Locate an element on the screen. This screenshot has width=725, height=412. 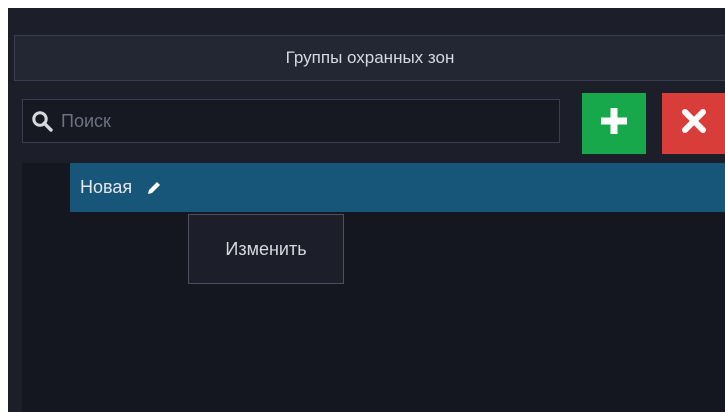
delete-group-button is located at coordinates (693, 123).